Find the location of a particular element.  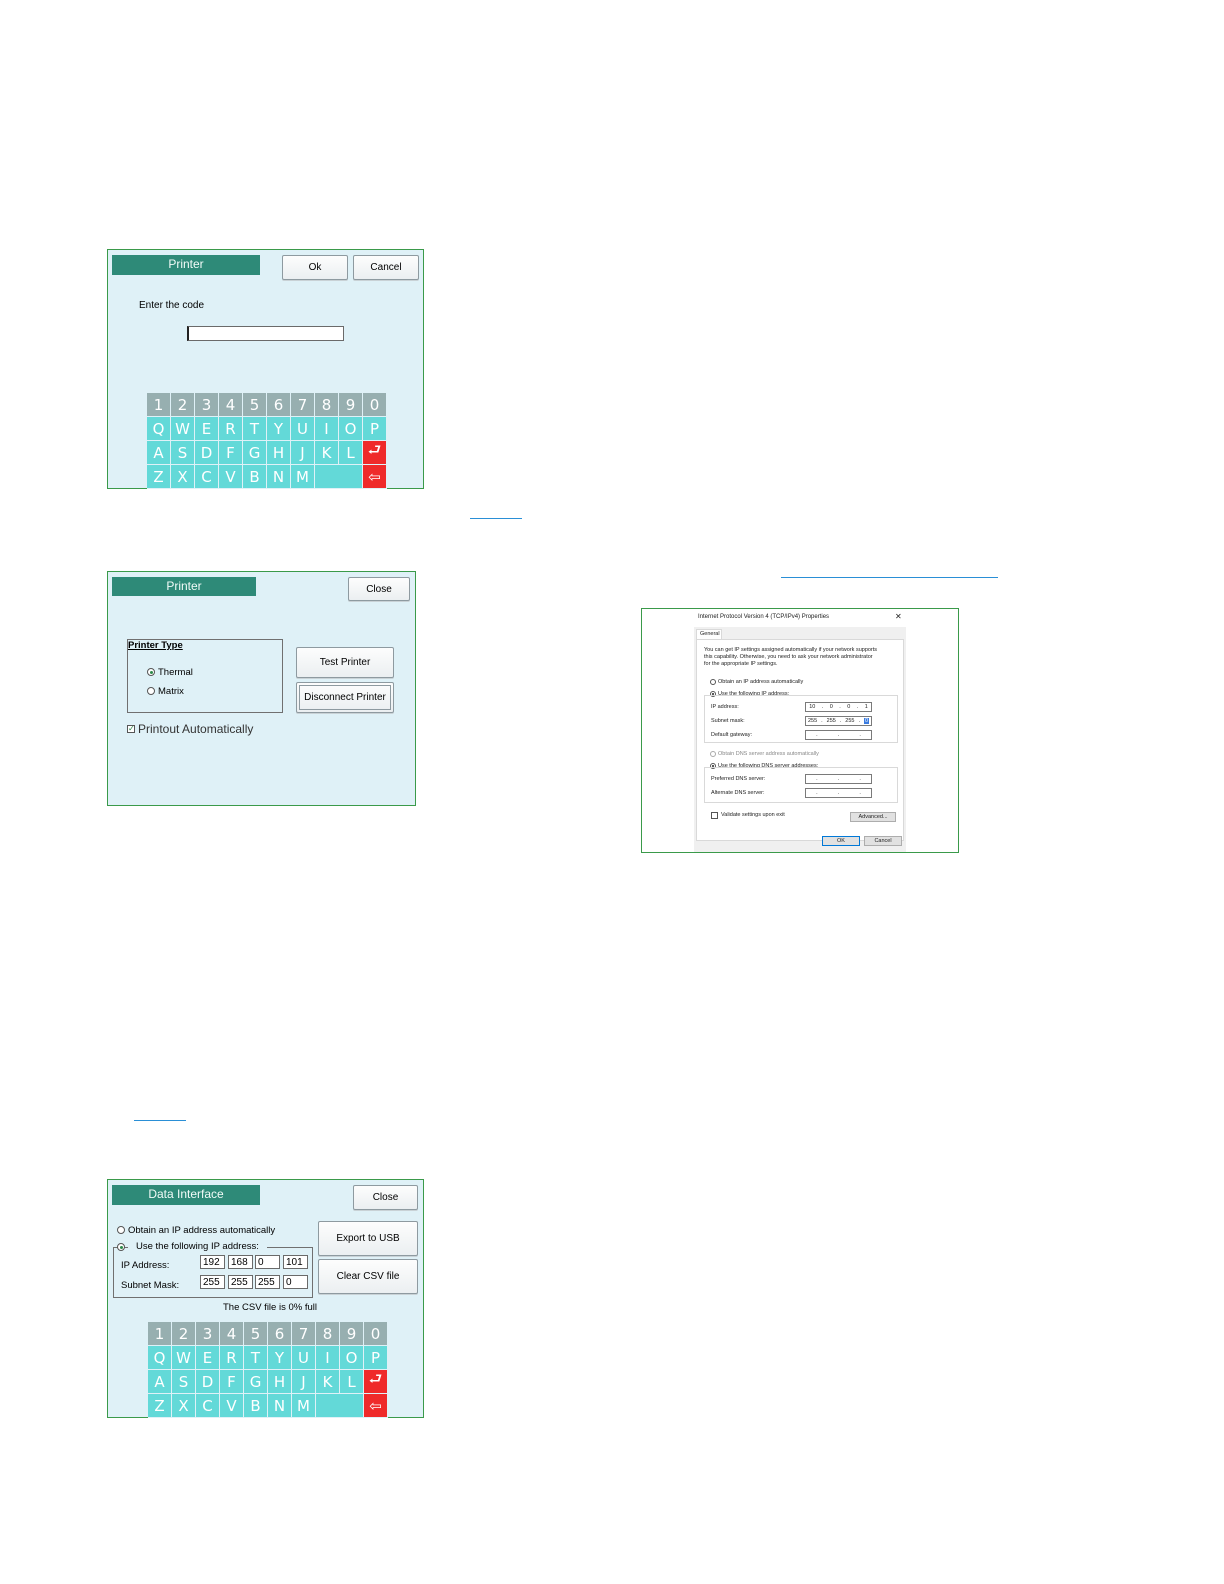

thermal-radio is located at coordinates (151, 672).